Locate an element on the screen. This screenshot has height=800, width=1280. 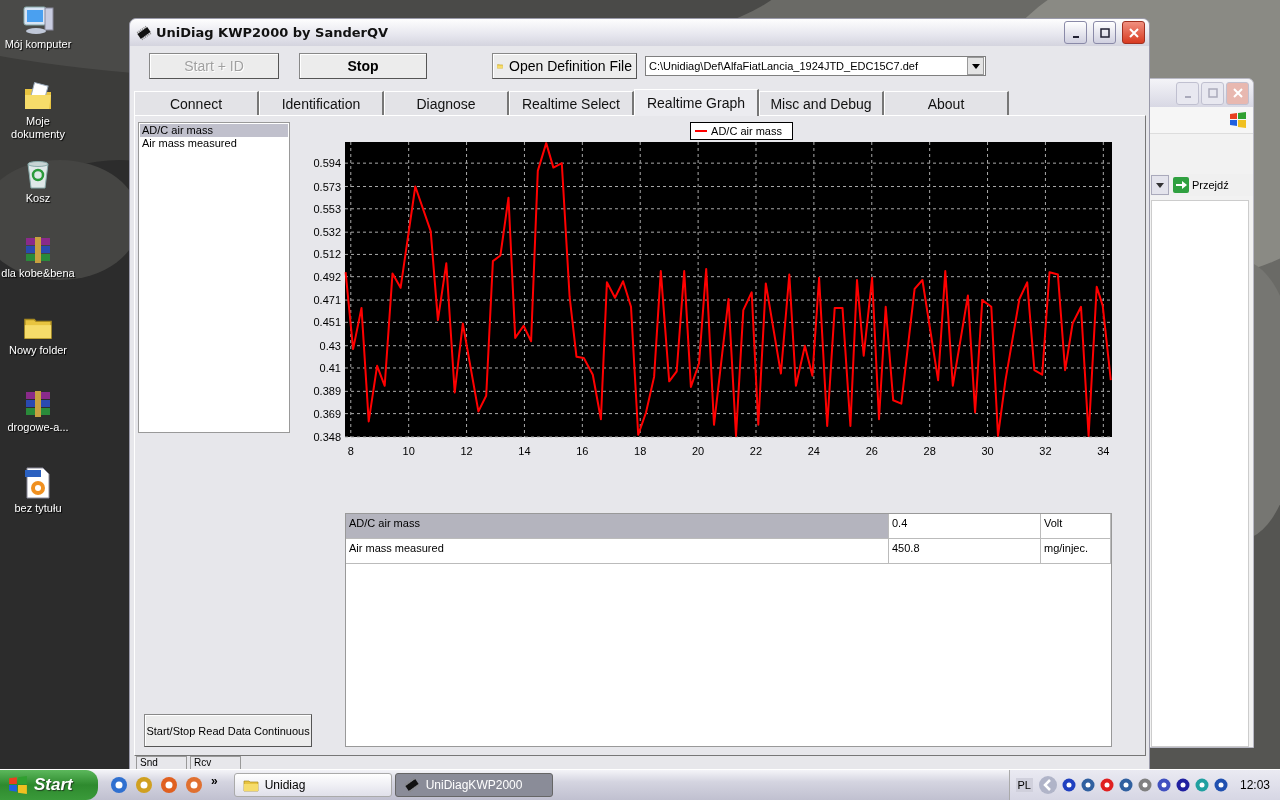
computer-icon is located at coordinates (38, 20).